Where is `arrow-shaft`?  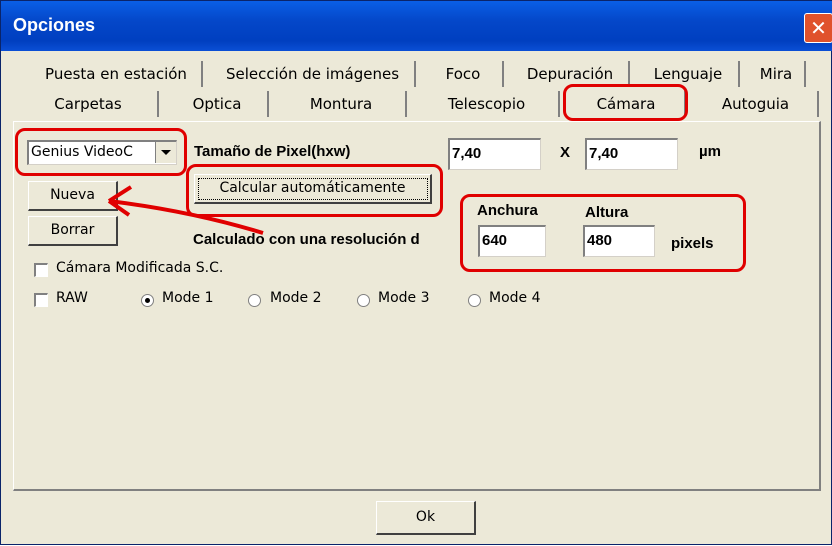 arrow-shaft is located at coordinates (186, 217).